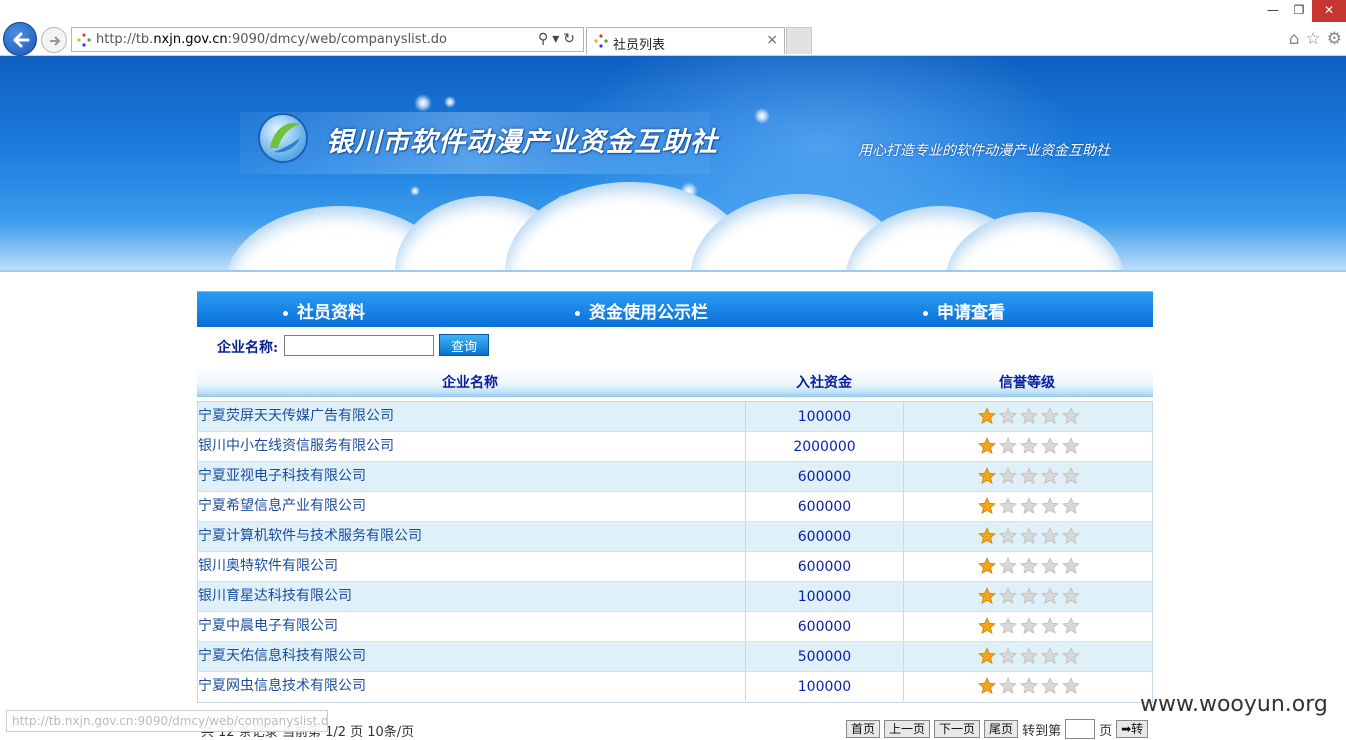 This screenshot has height=740, width=1346. I want to click on refresh-icon: ↻, so click(571, 39).